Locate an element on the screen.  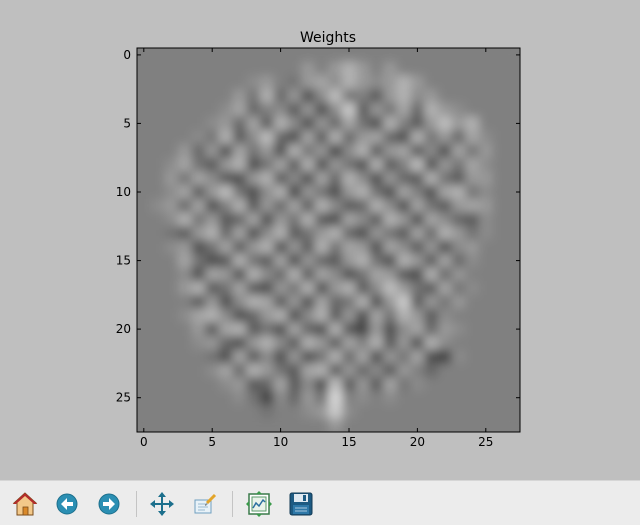
save-button is located at coordinates (301, 504).